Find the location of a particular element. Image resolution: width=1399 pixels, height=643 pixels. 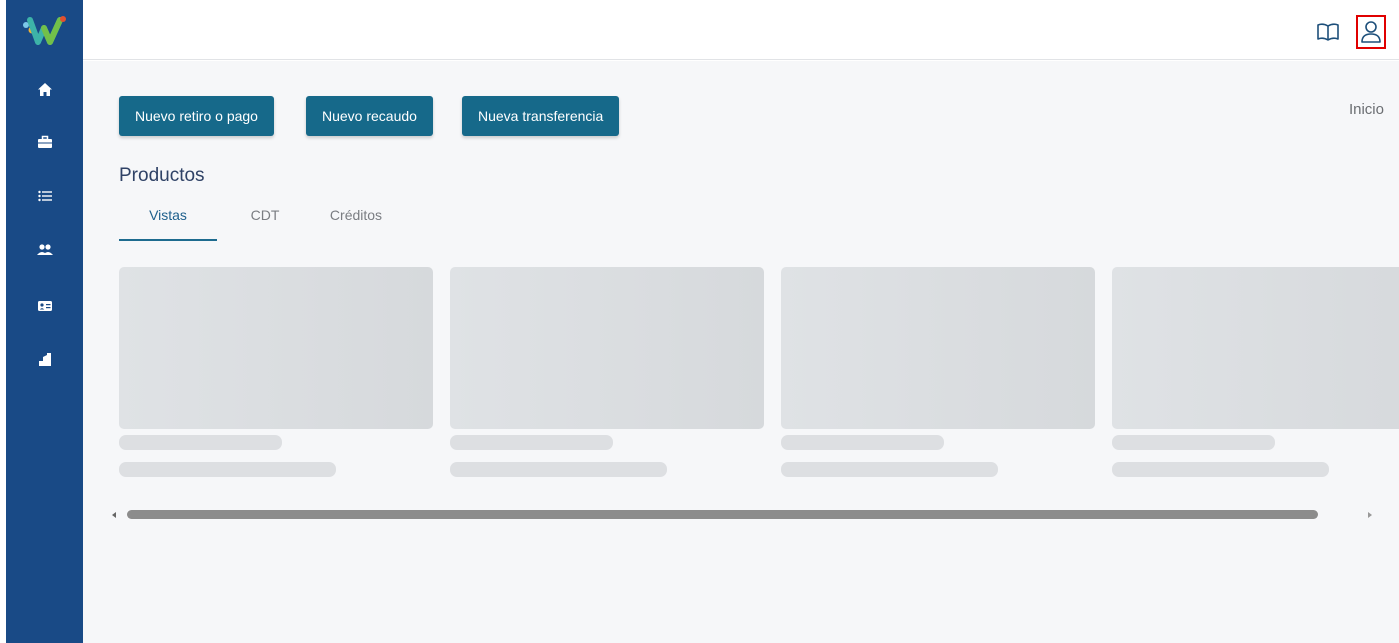

scrollbar-thumb is located at coordinates (722, 514).